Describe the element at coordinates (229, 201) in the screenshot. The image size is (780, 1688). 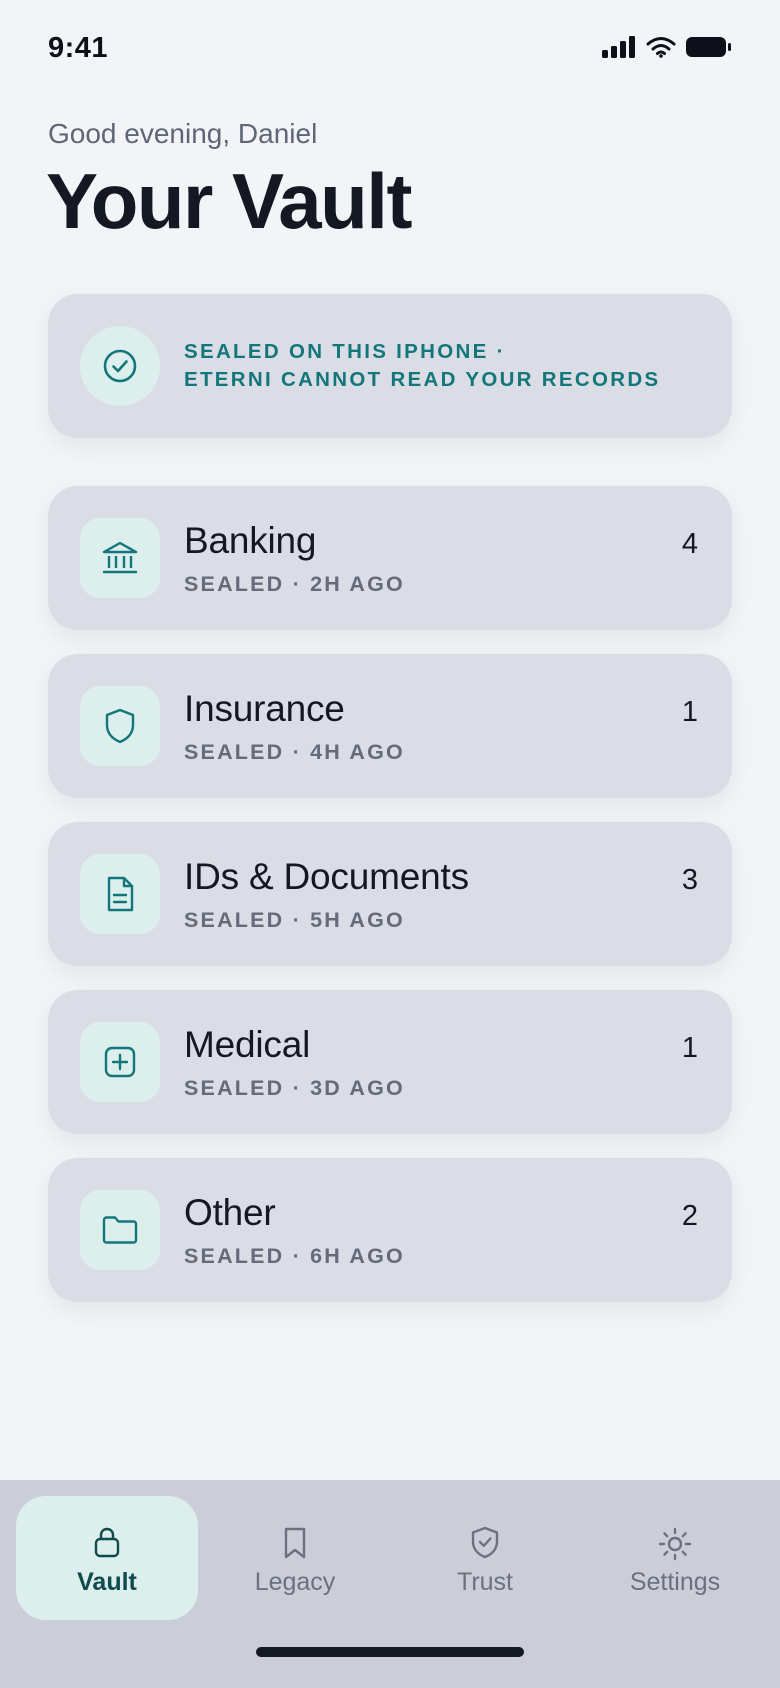
I see `page-title: Your Vault` at that location.